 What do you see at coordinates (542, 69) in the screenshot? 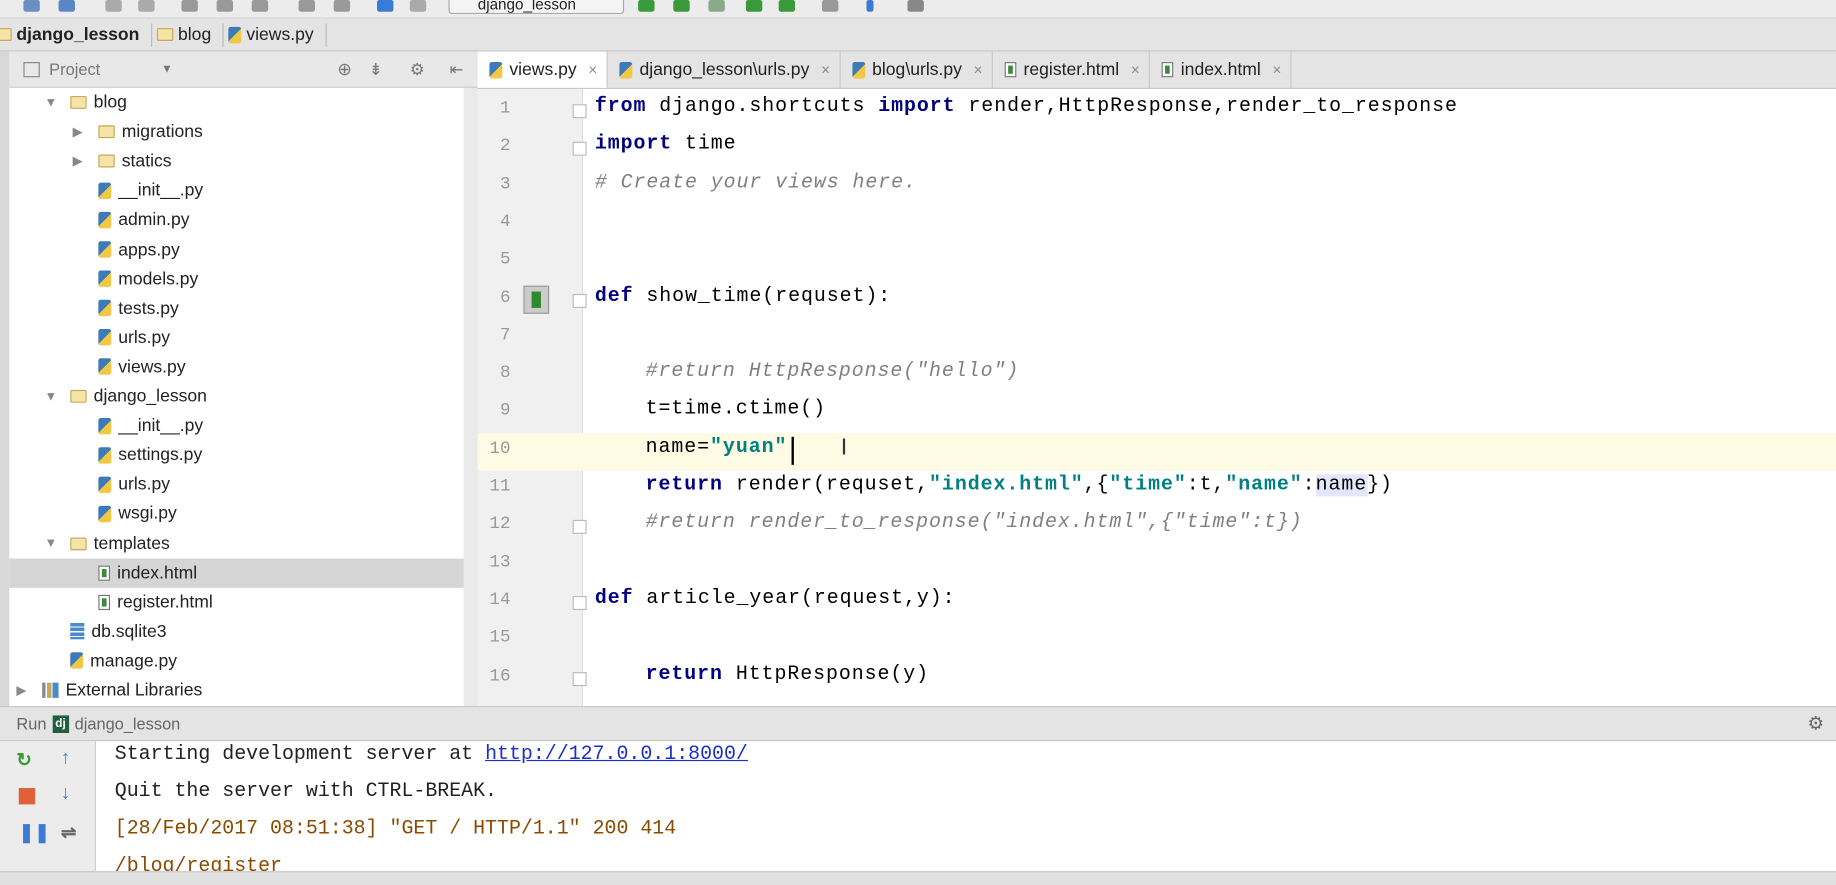
I see `tab-views-py: views.py ×` at bounding box center [542, 69].